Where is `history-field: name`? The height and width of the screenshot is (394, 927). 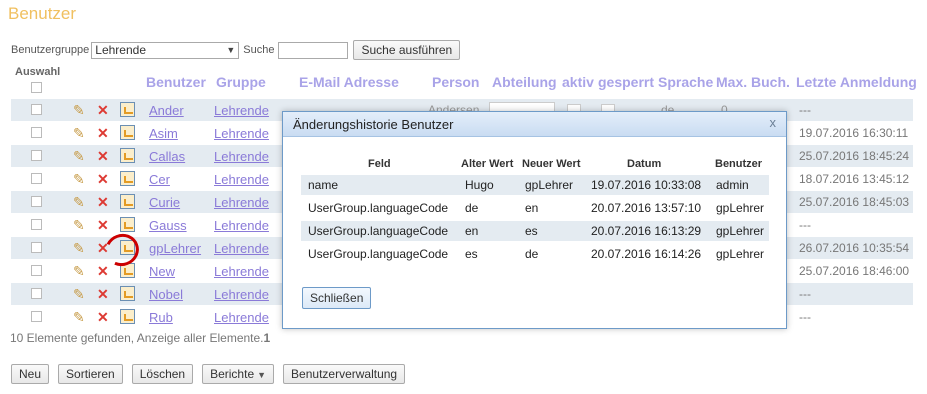
history-field: name is located at coordinates (323, 185).